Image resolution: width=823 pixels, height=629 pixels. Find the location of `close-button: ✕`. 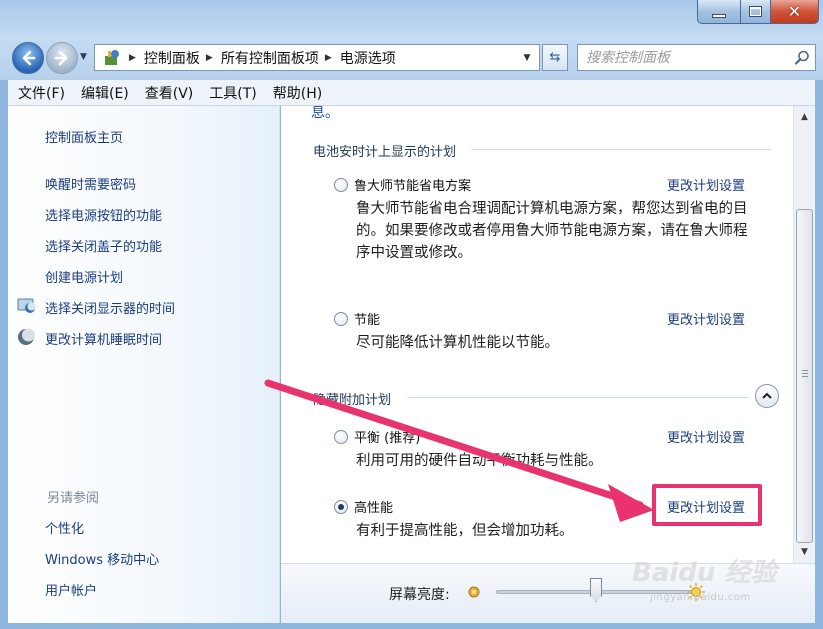

close-button: ✕ is located at coordinates (795, 12).